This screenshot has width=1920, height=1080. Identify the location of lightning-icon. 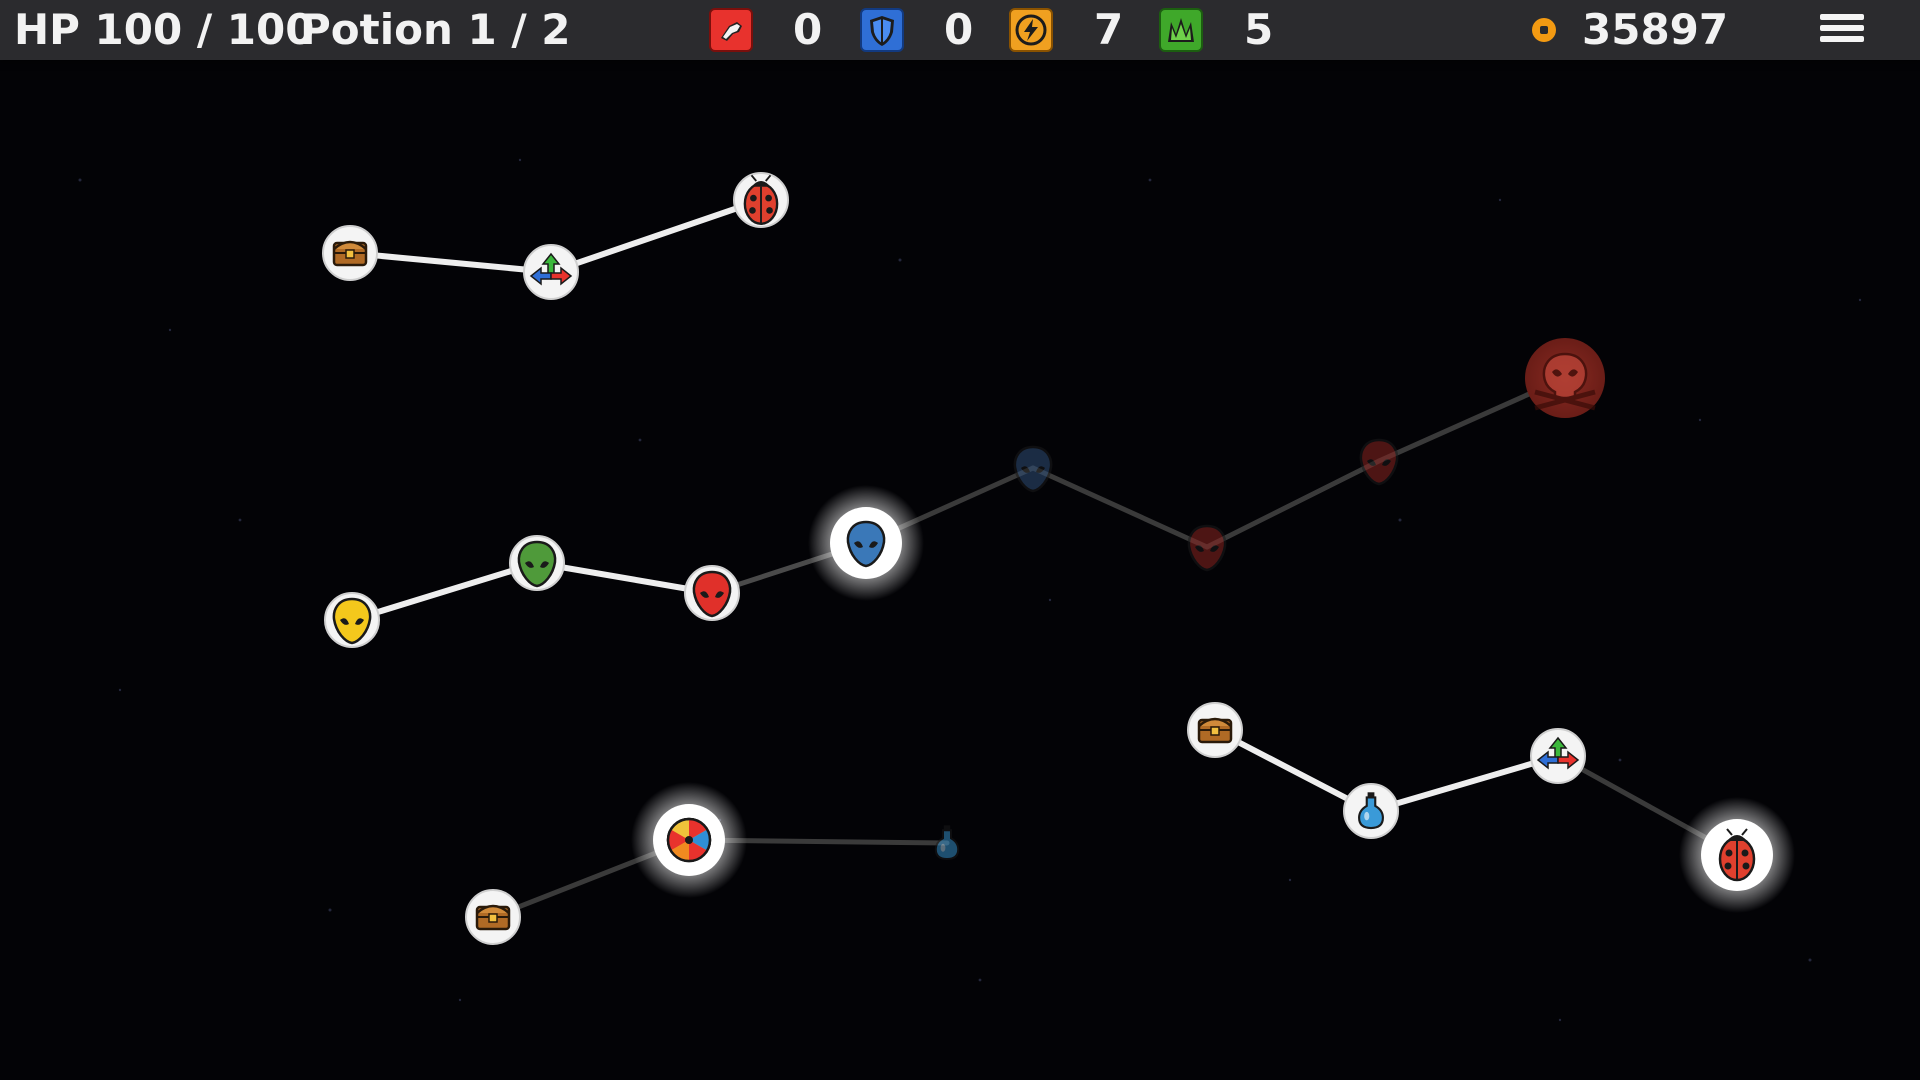
(1031, 30).